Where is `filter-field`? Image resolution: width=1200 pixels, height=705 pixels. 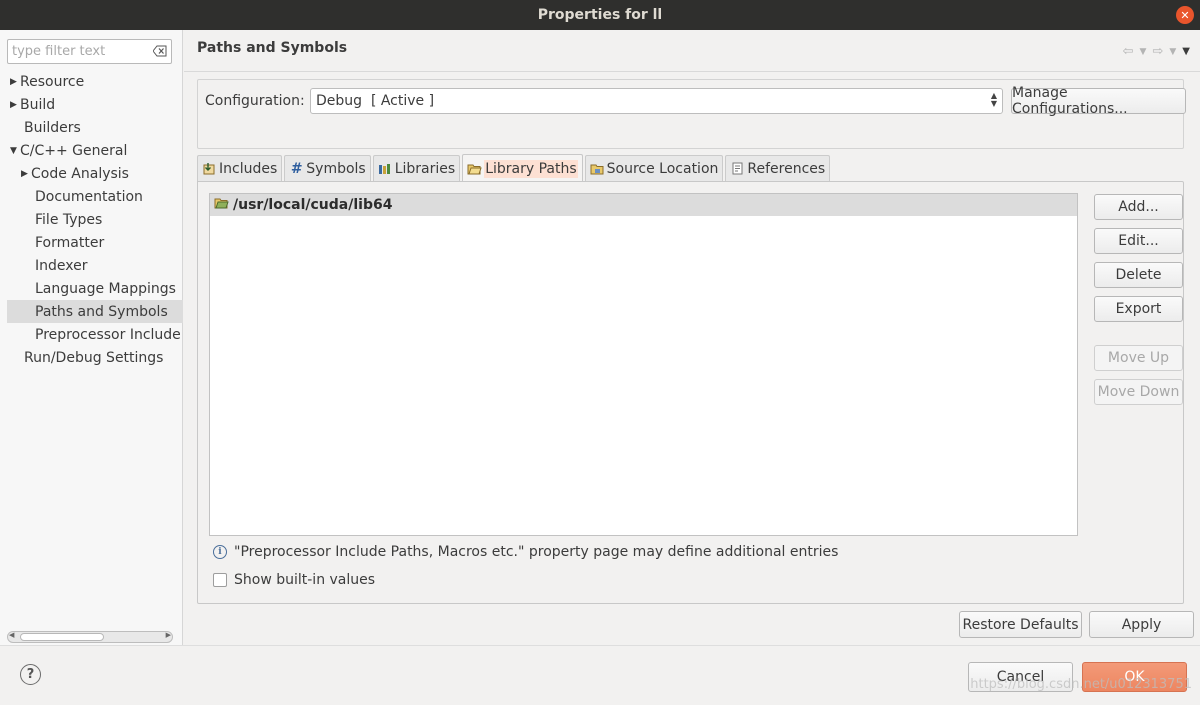
filter-field is located at coordinates (89, 51).